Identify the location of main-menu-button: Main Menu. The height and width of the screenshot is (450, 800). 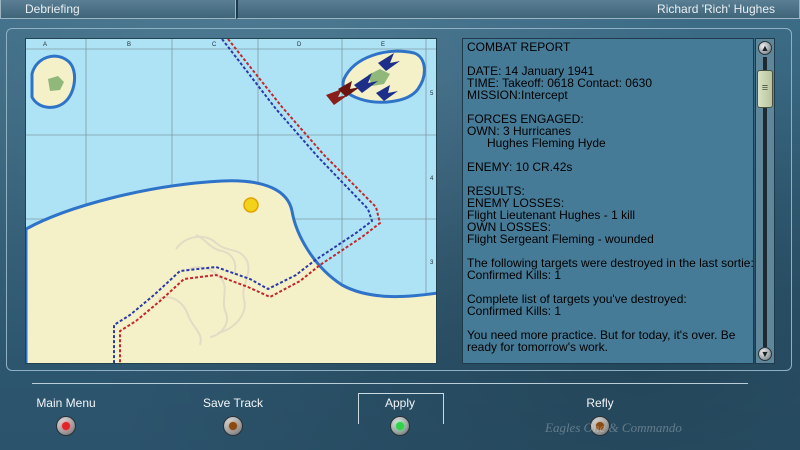
(66, 421).